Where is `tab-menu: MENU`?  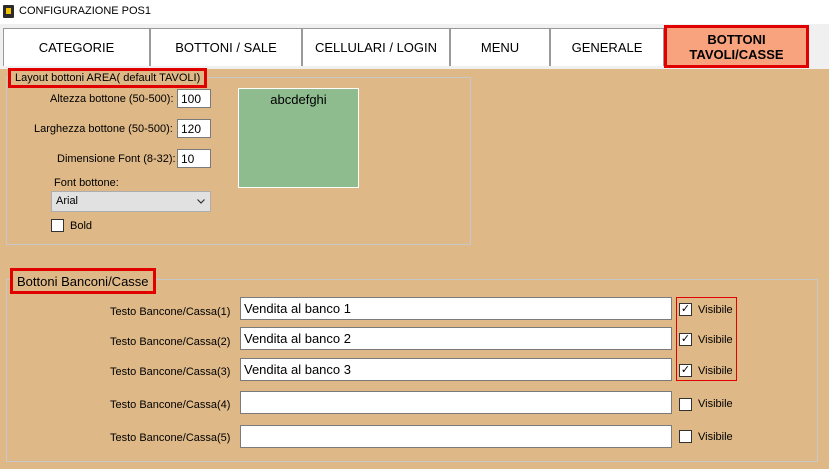 tab-menu: MENU is located at coordinates (500, 47).